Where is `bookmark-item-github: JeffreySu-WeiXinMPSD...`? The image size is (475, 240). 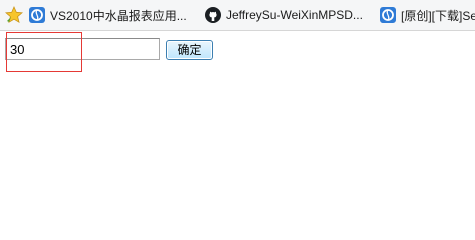 bookmark-item-github: JeffreySu-WeiXinMPSD... is located at coordinates (284, 15).